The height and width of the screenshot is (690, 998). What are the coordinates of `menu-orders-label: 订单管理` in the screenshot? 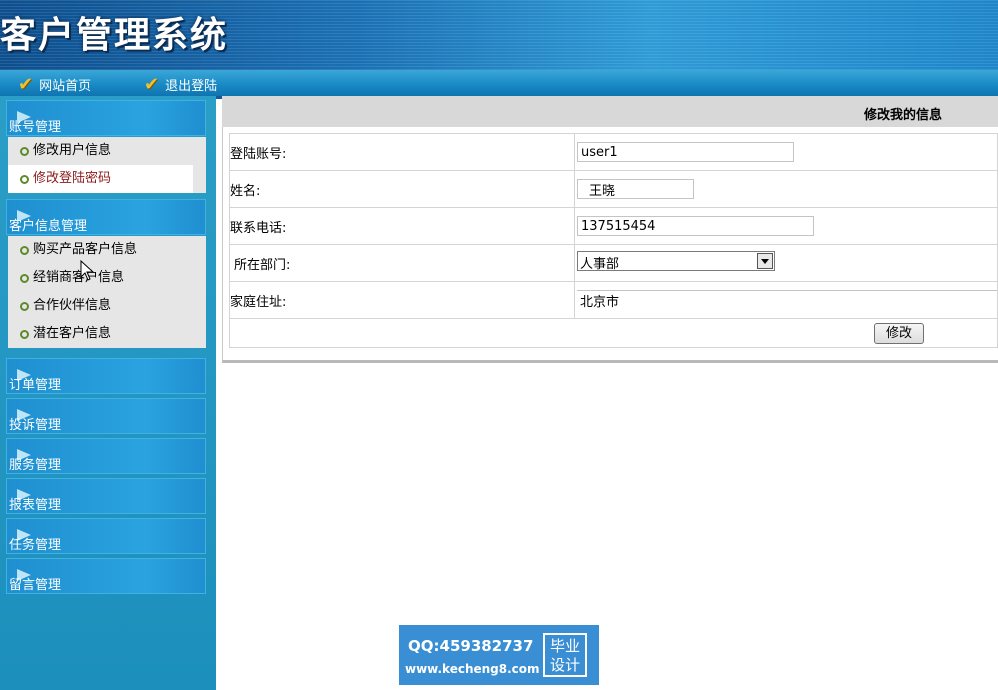 It's located at (35, 385).